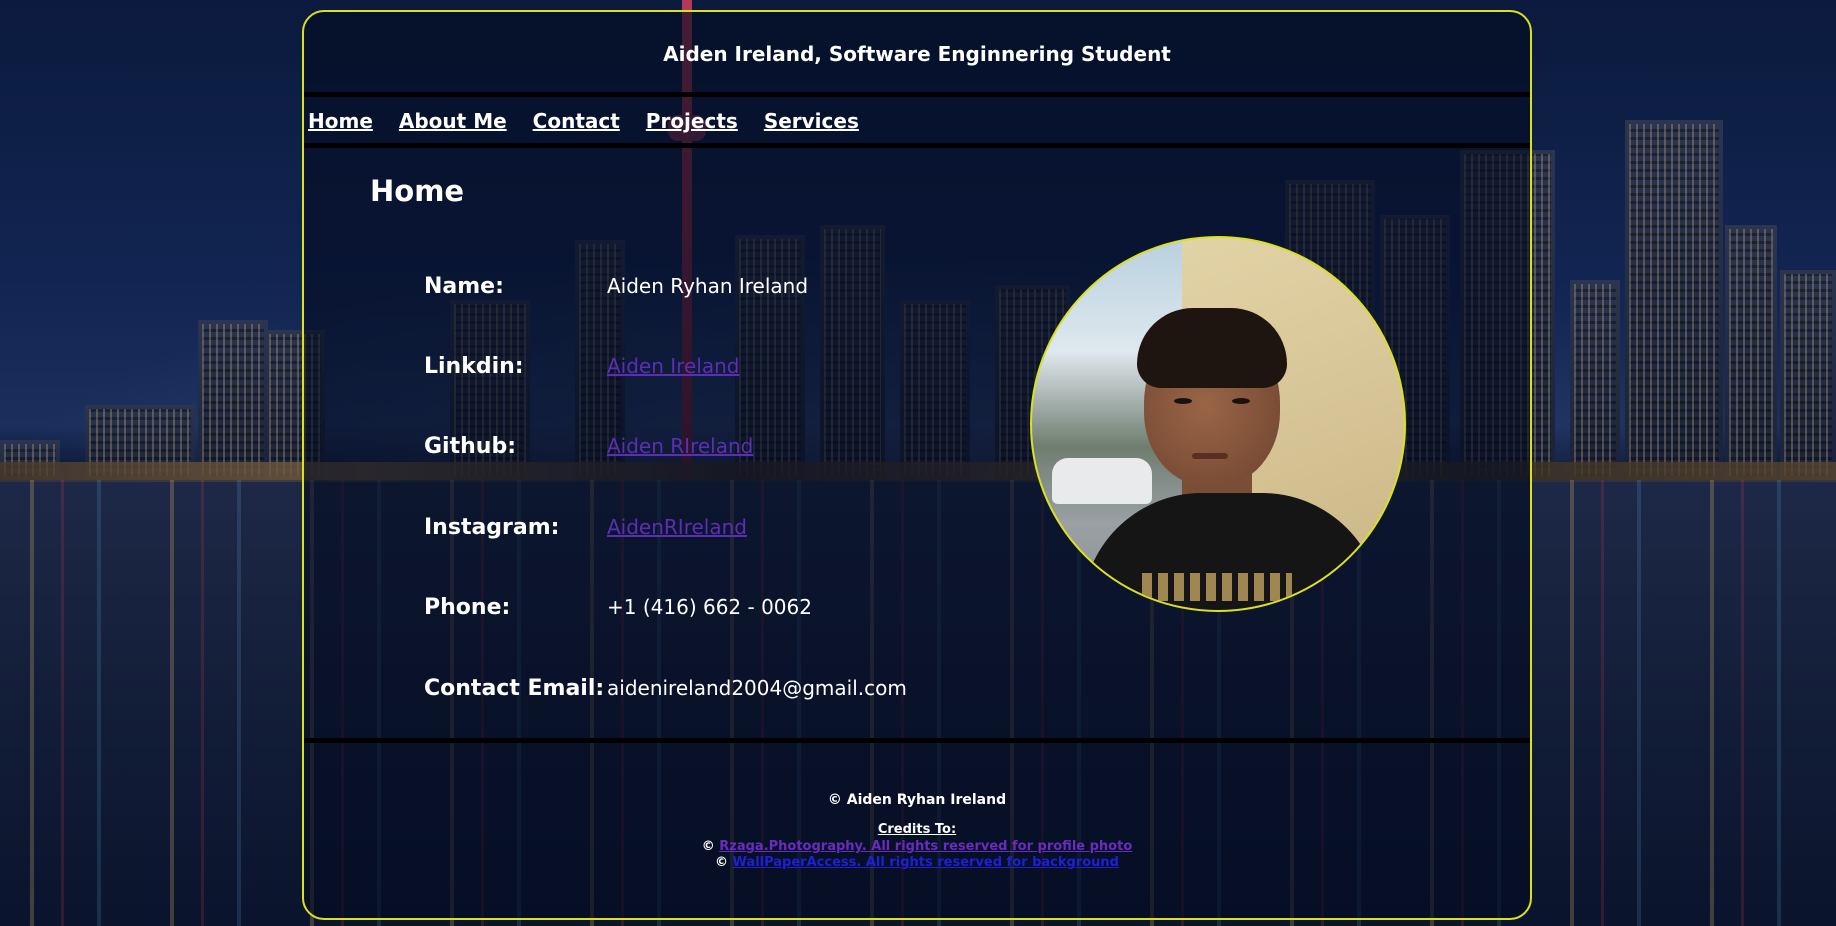 Image resolution: width=1836 pixels, height=926 pixels. I want to click on credit1-prefix: ©, so click(710, 846).